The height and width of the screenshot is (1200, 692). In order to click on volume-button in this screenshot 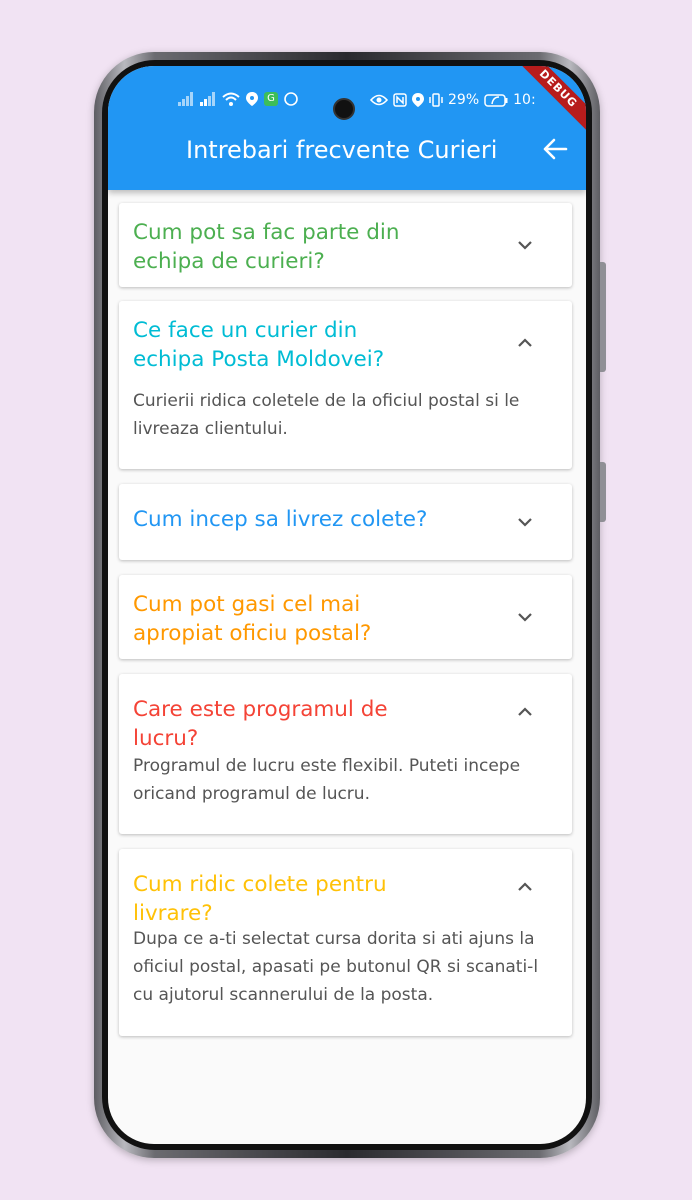, I will do `click(603, 317)`.